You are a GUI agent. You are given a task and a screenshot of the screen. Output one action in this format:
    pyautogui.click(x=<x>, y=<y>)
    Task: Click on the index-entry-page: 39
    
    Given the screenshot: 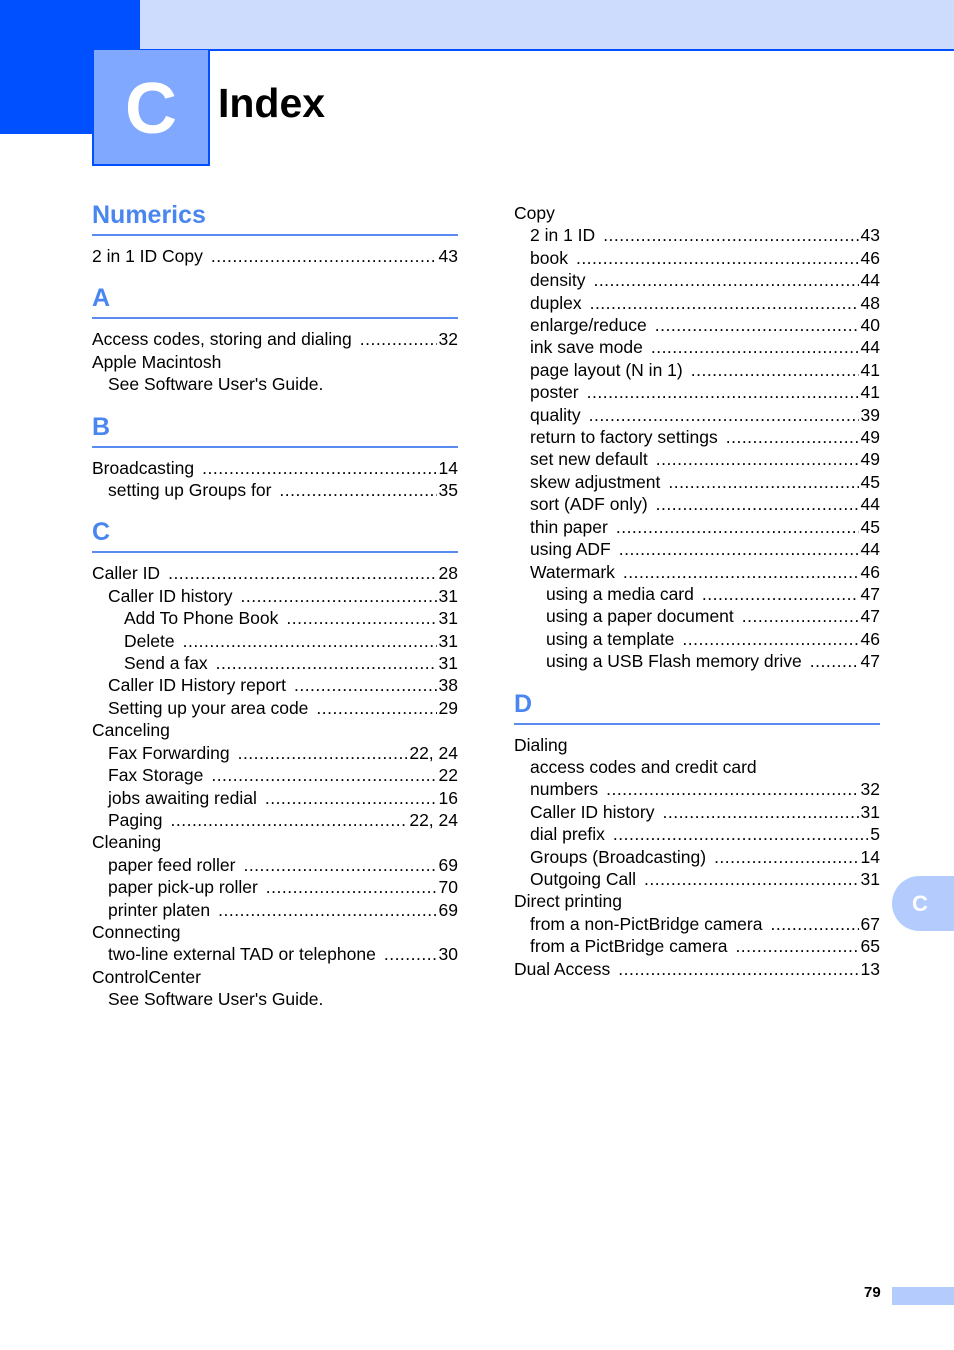 What is the action you would take?
    pyautogui.click(x=870, y=415)
    